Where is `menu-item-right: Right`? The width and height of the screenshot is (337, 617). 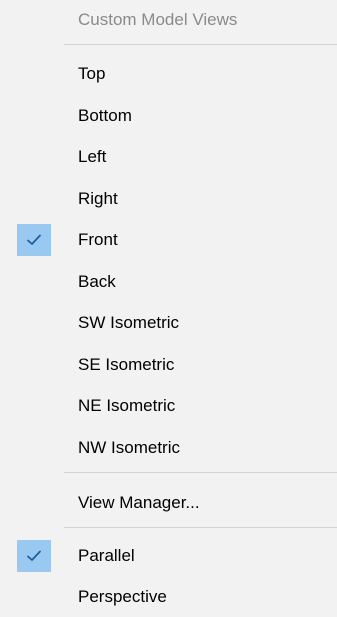 menu-item-right: Right is located at coordinates (168, 199).